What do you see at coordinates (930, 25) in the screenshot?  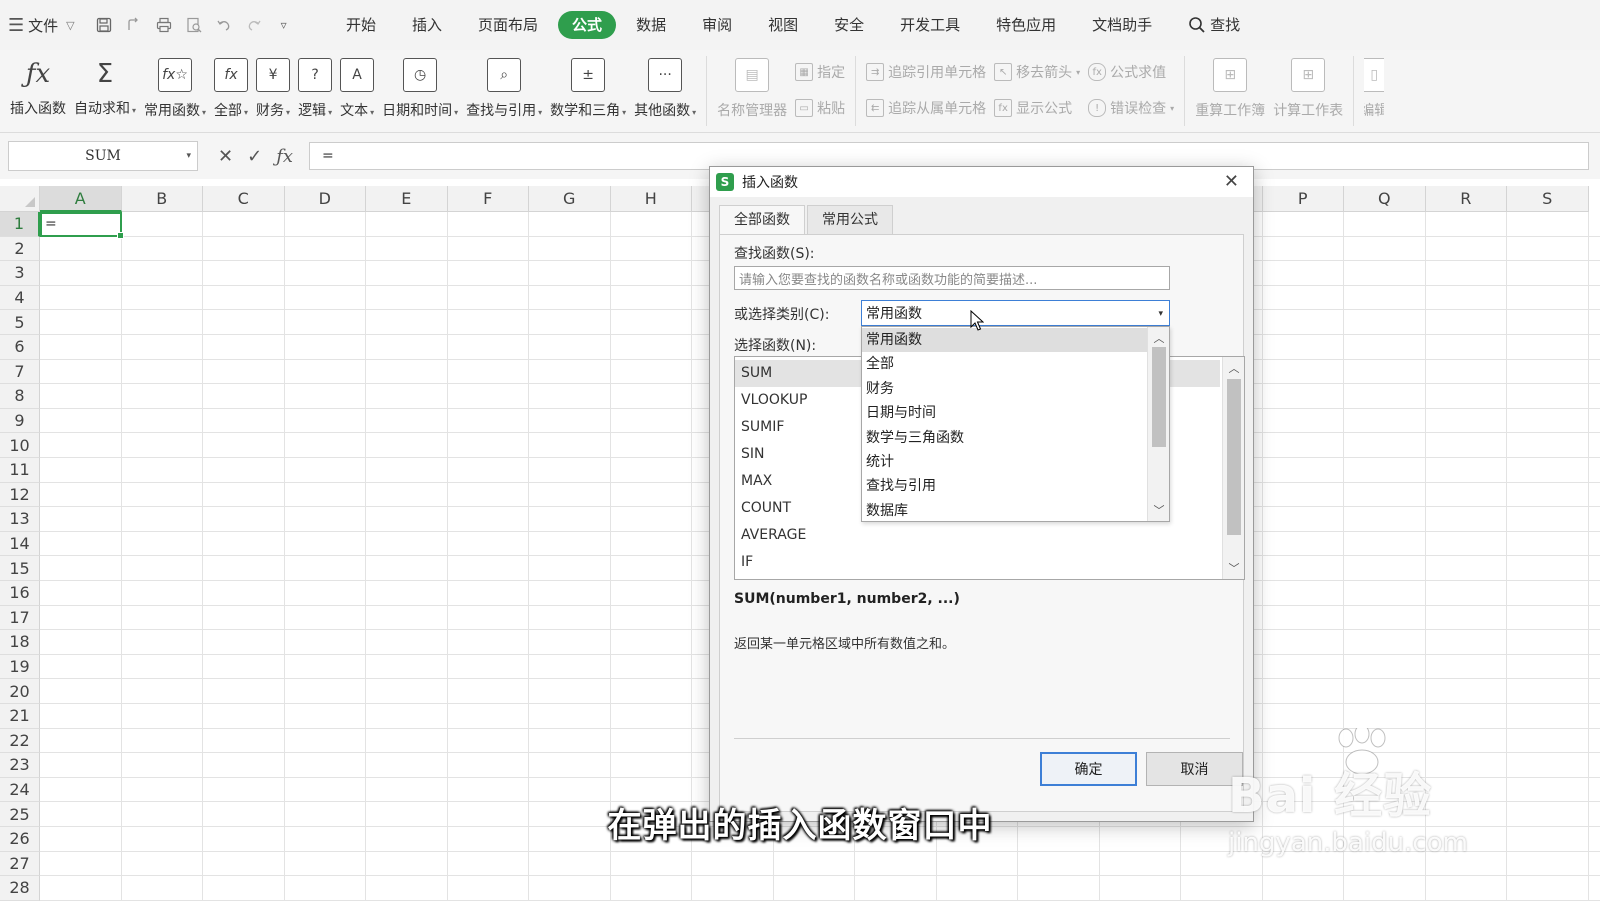 I see `tab-developer: 开发工具` at bounding box center [930, 25].